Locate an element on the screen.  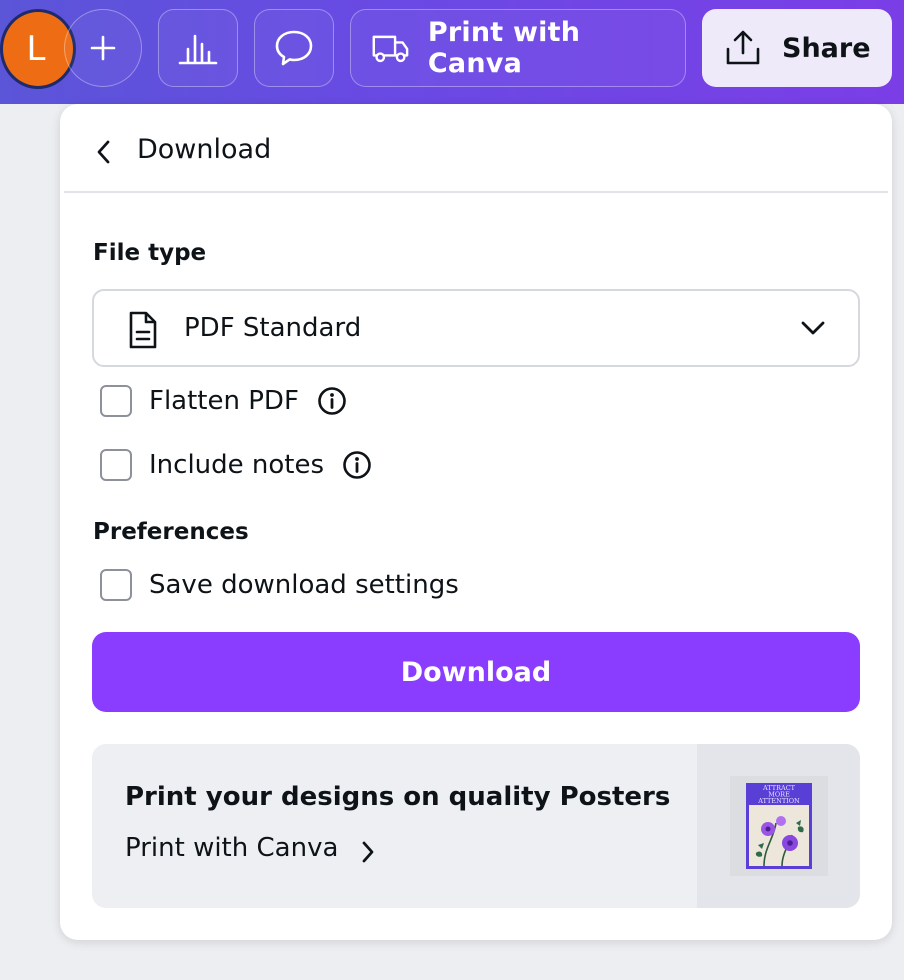
promo-title: Print your designs on quality Posters is located at coordinates (398, 797).